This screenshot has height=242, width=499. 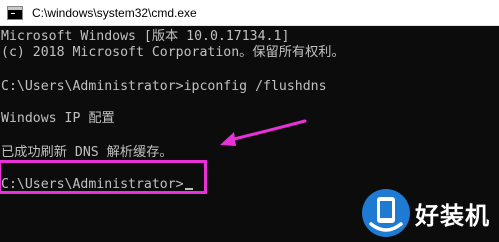 What do you see at coordinates (173, 52) in the screenshot?
I see `console-line-copyright: (c) 2018 Microsoft Corporation。保留所有权利。` at bounding box center [173, 52].